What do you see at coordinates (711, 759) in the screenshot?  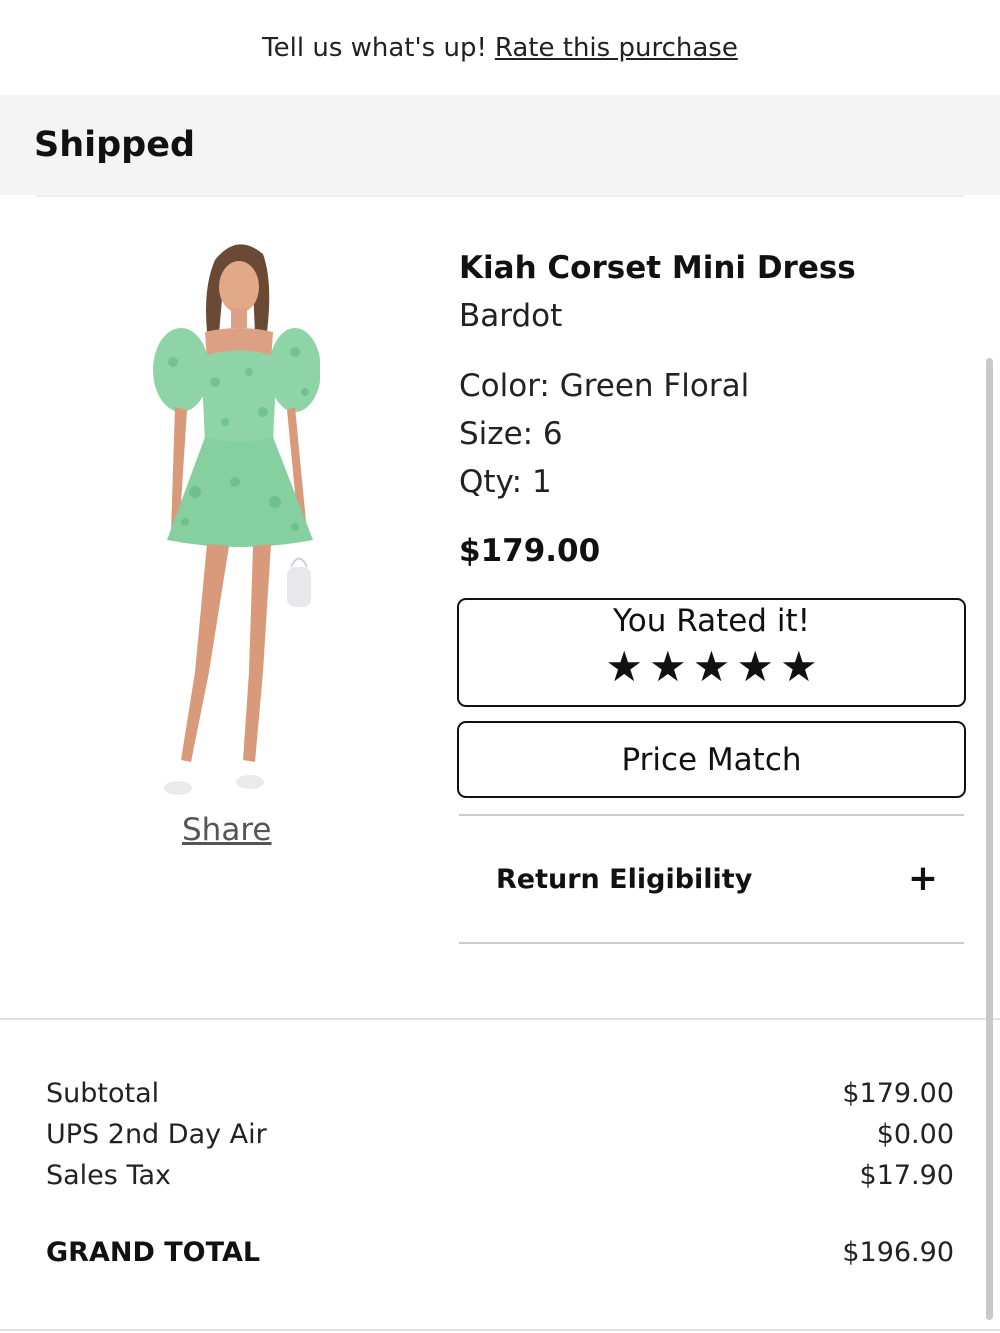 I see `price-match-button: Price Match` at bounding box center [711, 759].